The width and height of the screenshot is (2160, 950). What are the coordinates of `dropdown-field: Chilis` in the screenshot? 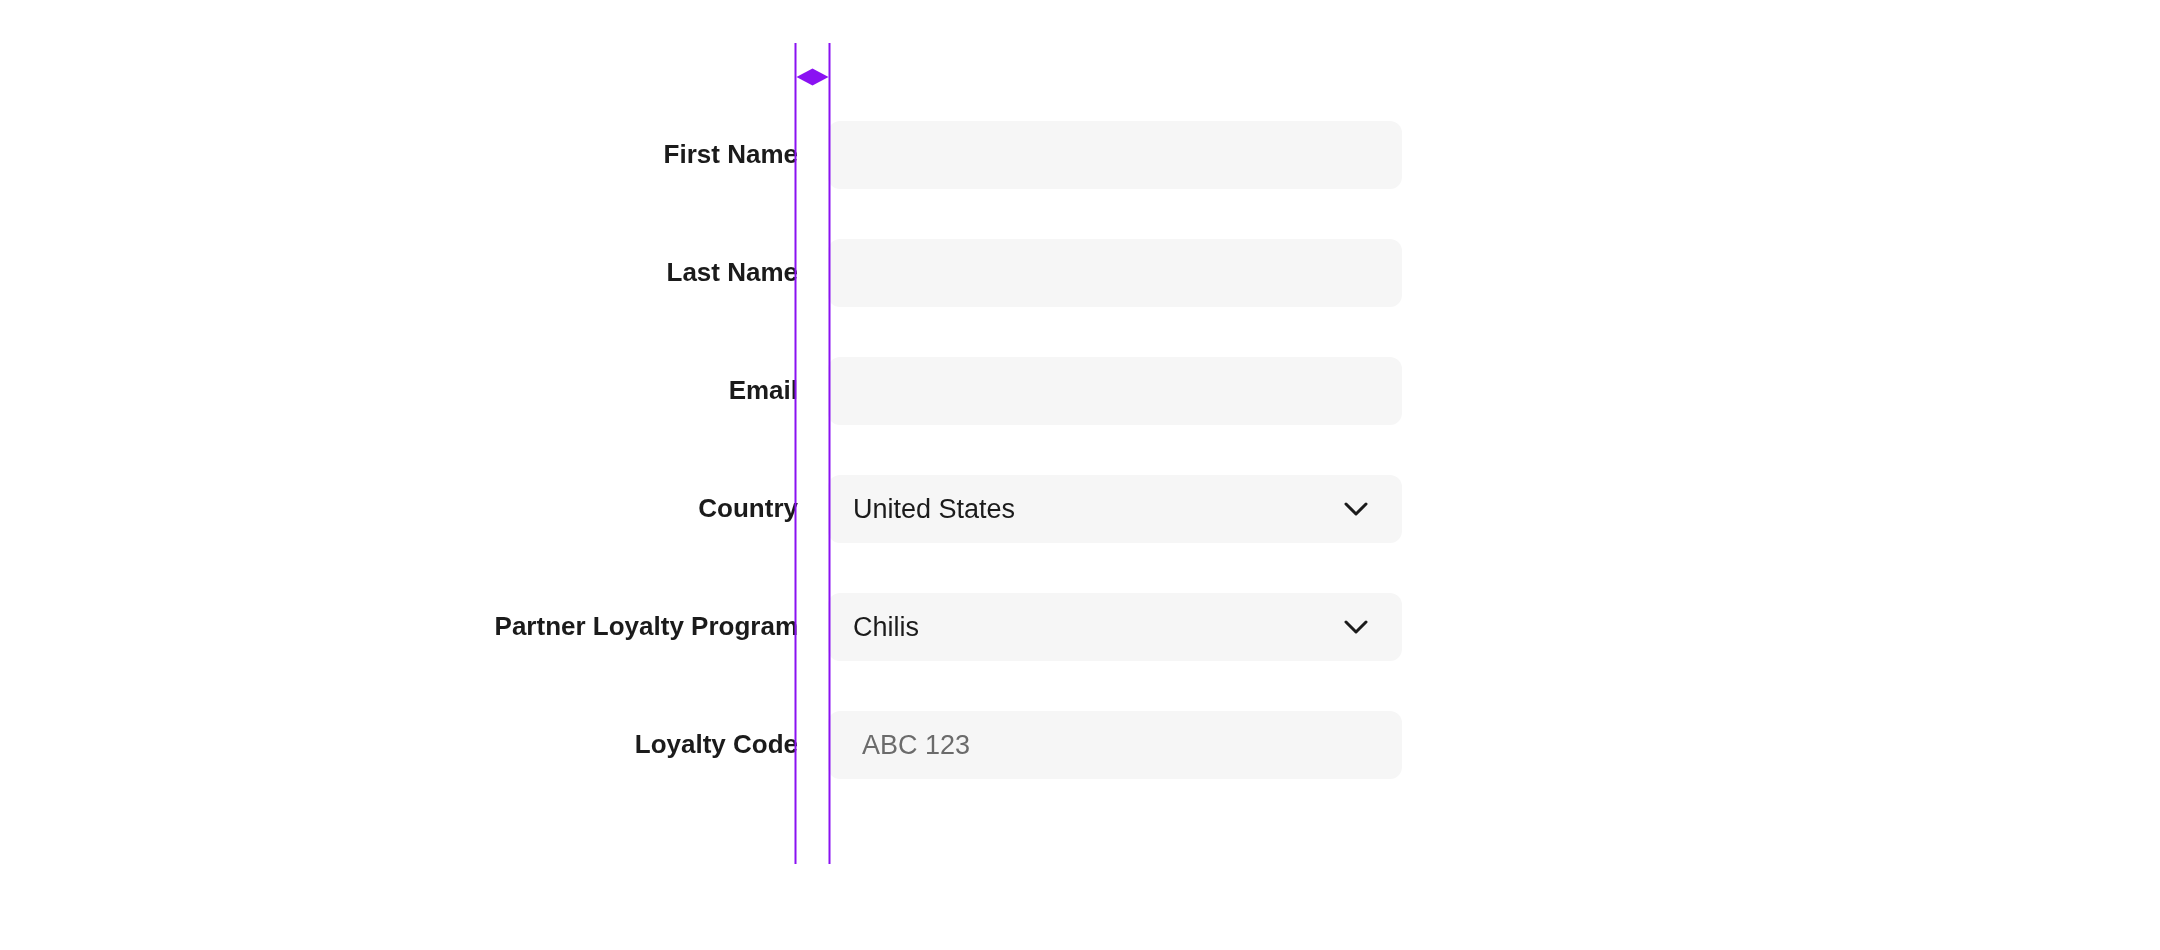 It's located at (1115, 627).